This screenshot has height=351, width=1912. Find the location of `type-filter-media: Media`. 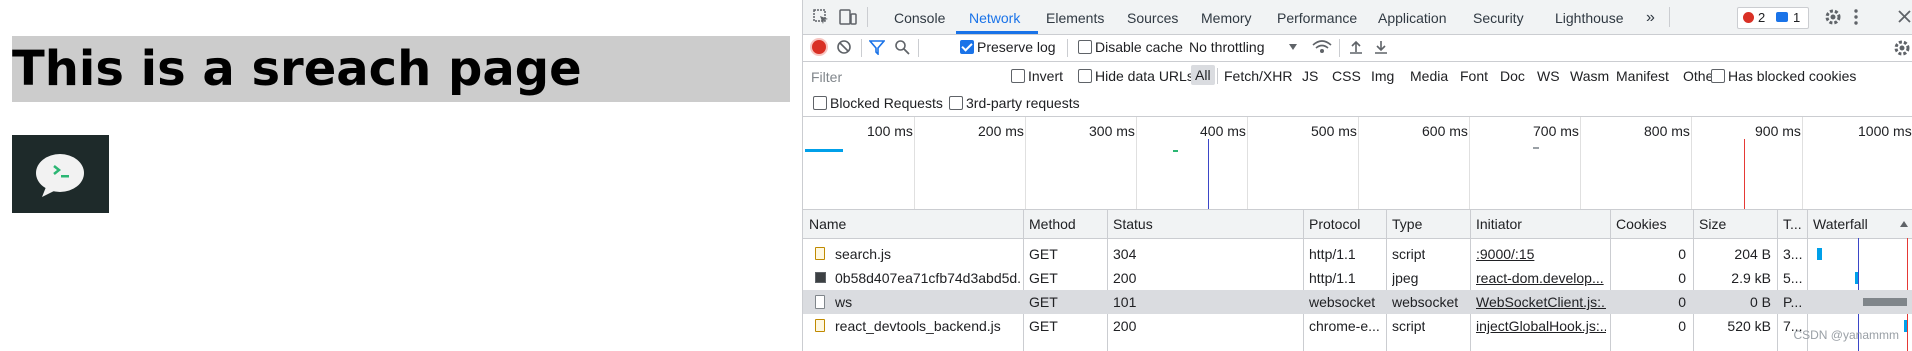

type-filter-media: Media is located at coordinates (1429, 76).